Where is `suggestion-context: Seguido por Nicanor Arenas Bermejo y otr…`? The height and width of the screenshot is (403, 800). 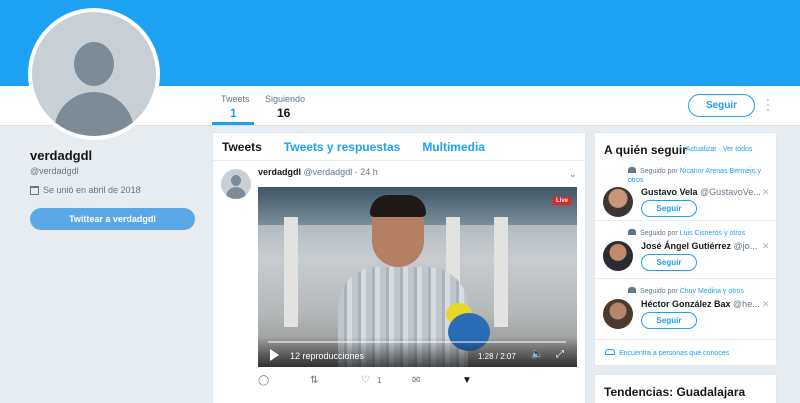 suggestion-context: Seguido por Nicanor Arenas Bermejo y otr… is located at coordinates (695, 175).